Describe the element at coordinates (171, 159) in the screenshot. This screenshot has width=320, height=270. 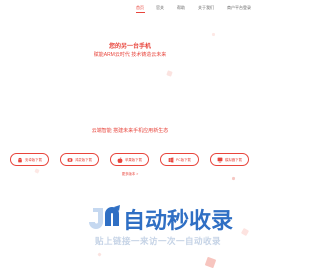
I see `windows-icon` at that location.